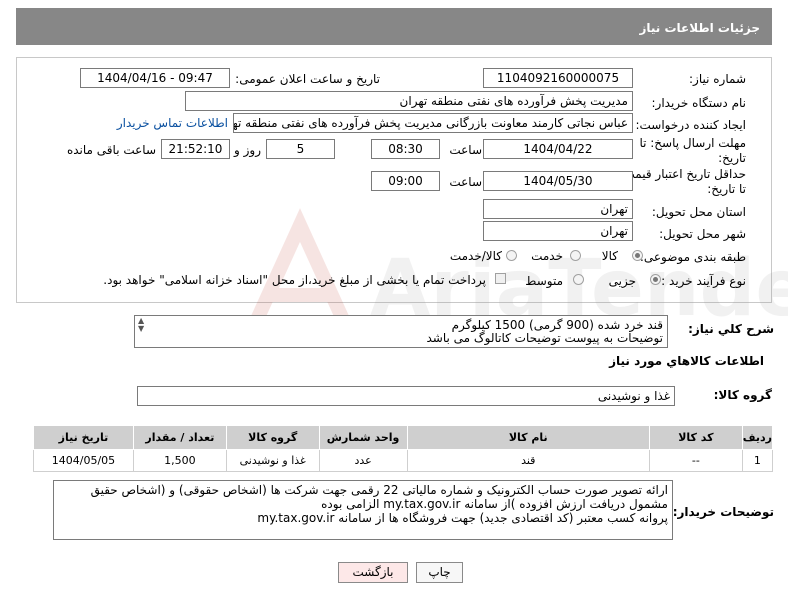 This screenshot has height=598, width=788. Describe the element at coordinates (547, 256) in the screenshot. I see `category-service-label: خدمت` at that location.